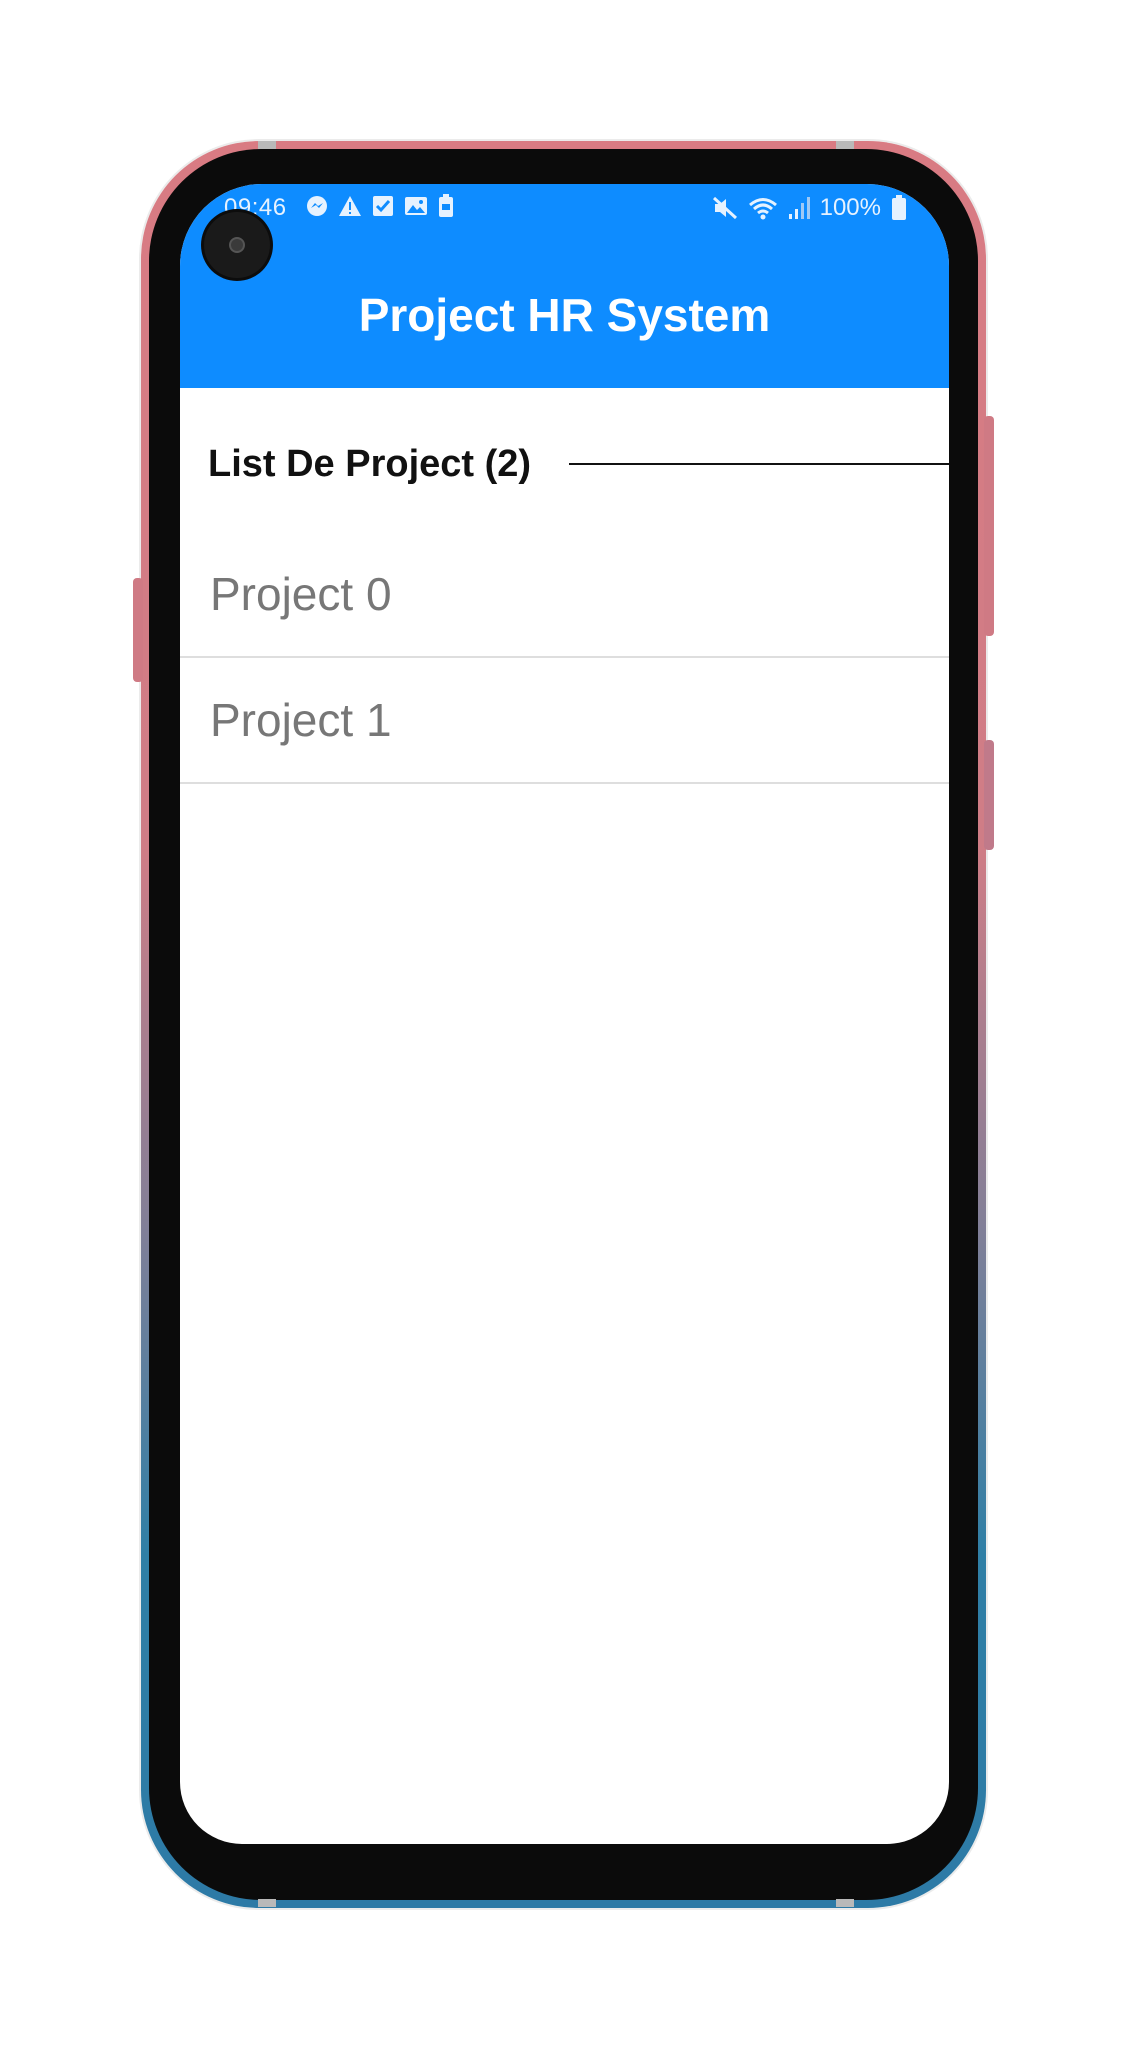 This screenshot has width=1125, height=2048. What do you see at coordinates (237, 245) in the screenshot?
I see `front-camera` at bounding box center [237, 245].